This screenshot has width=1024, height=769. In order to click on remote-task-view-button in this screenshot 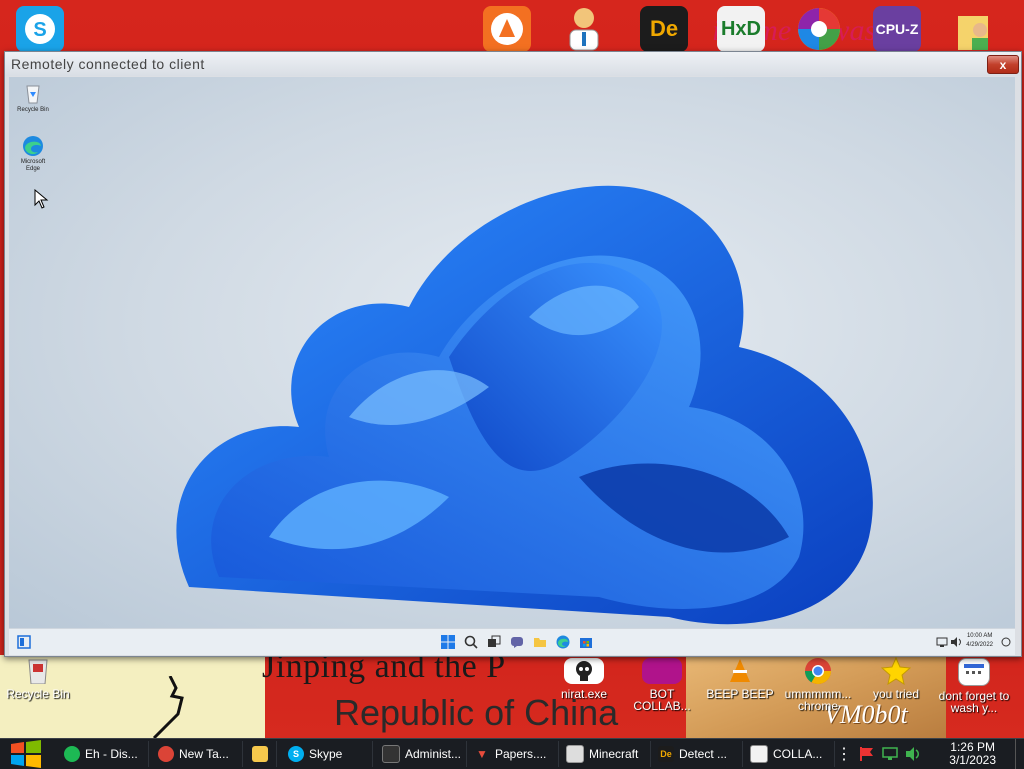, I will do `click(494, 642)`.